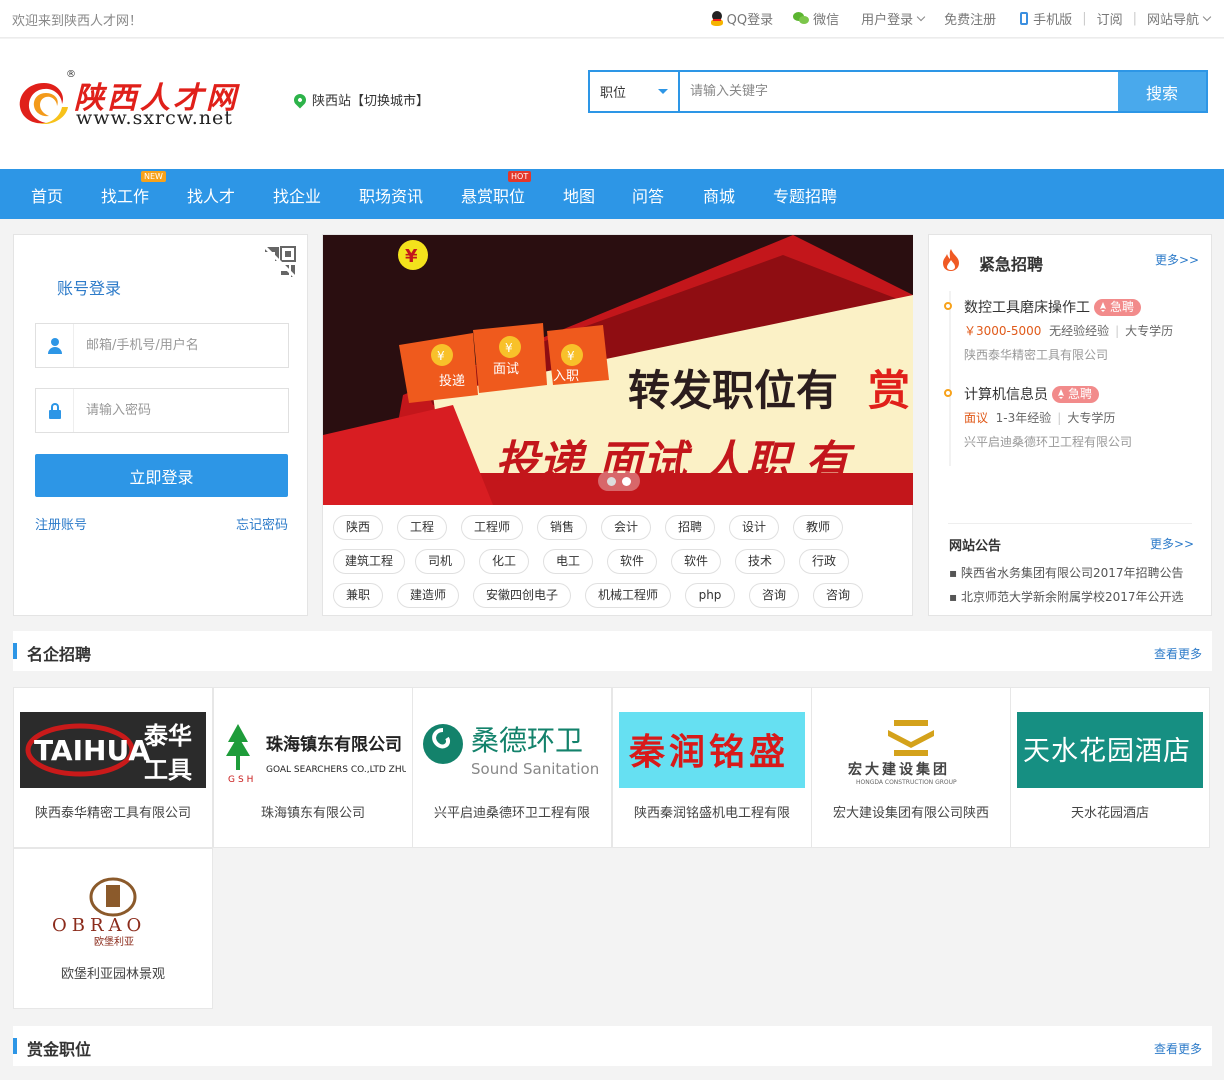 Image resolution: width=1224 pixels, height=1080 pixels. What do you see at coordinates (1172, 543) in the screenshot?
I see `notice-more-link: 更多>>` at bounding box center [1172, 543].